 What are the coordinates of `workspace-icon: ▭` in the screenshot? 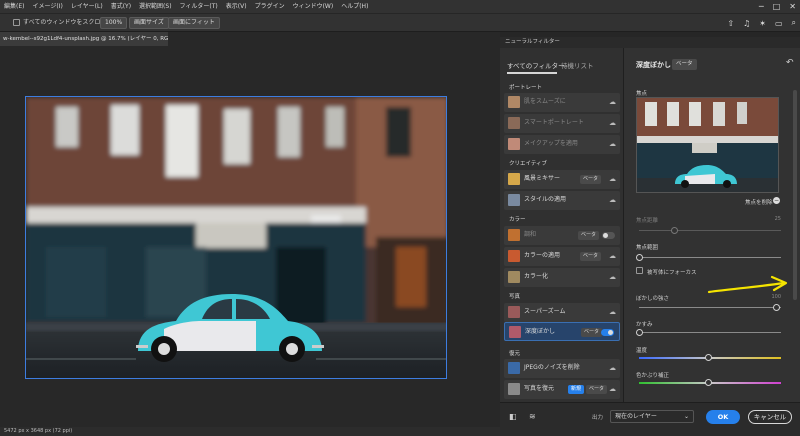 It's located at (779, 23).